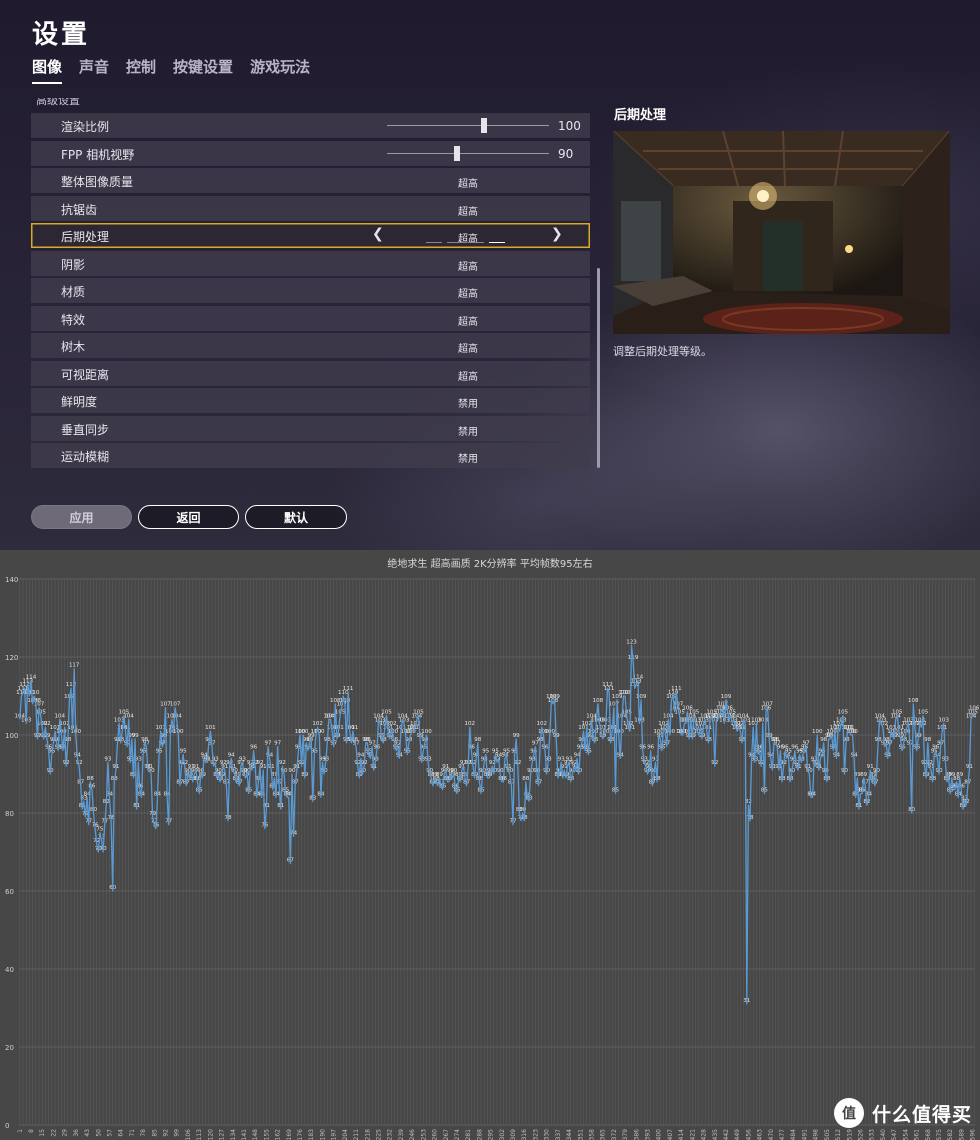  Describe the element at coordinates (47, 70) in the screenshot. I see `tab-graphics: 图像` at that location.